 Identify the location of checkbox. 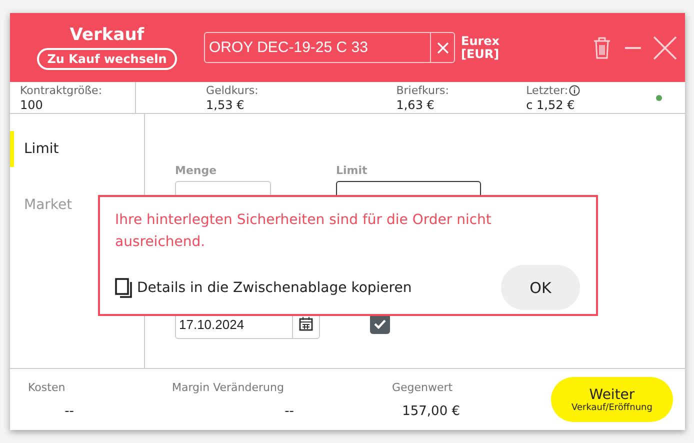
(380, 324).